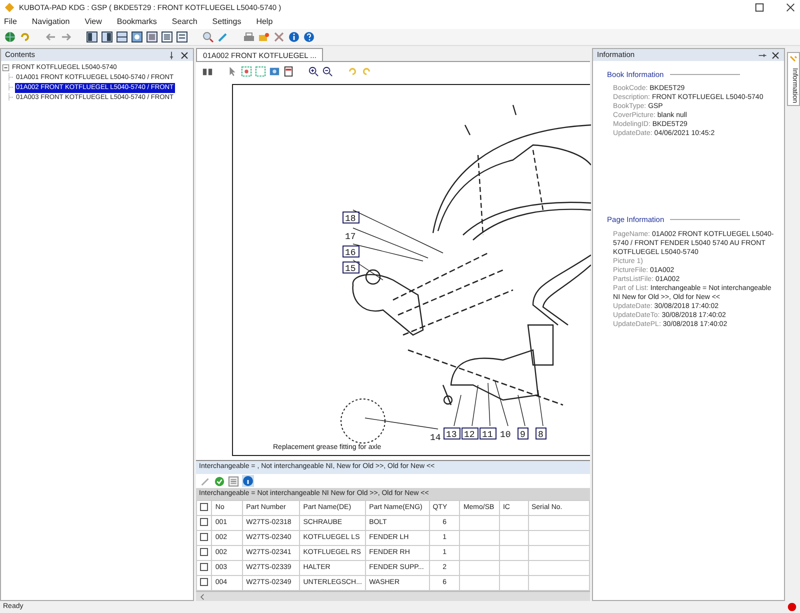 The height and width of the screenshot is (613, 800). I want to click on callout-number: 9, so click(523, 435).